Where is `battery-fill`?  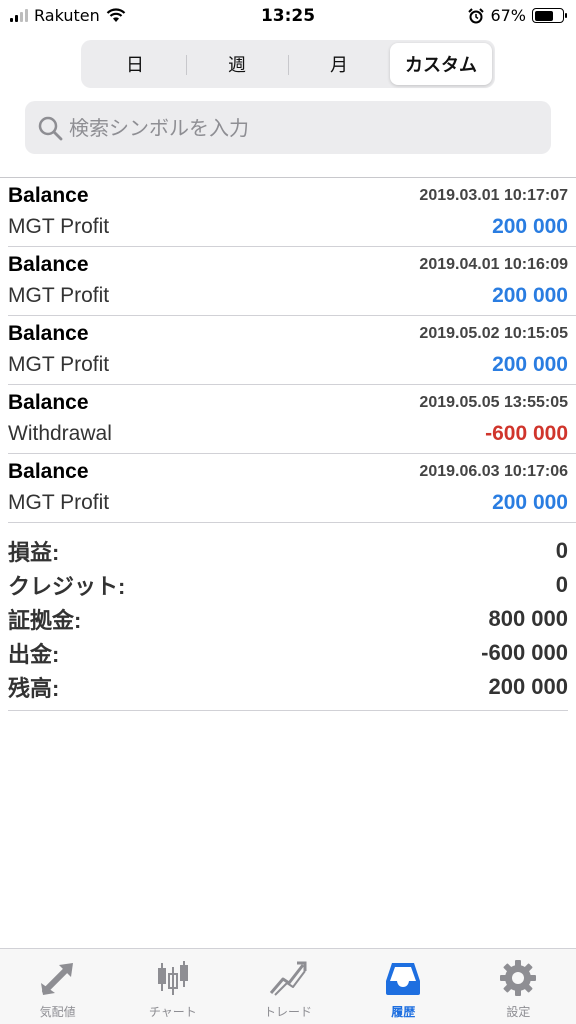
battery-fill is located at coordinates (543, 15).